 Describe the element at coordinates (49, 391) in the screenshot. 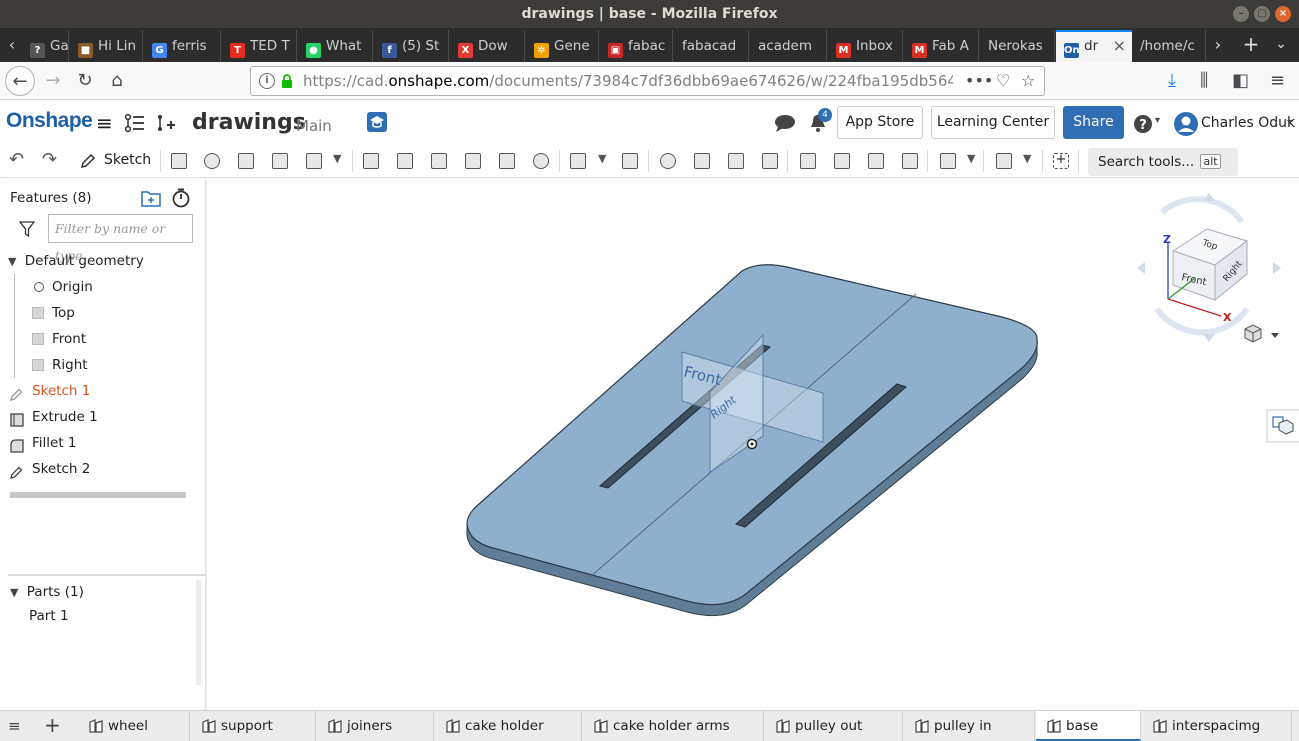

I see `feature-item-sketch-1: Sketch 1` at that location.